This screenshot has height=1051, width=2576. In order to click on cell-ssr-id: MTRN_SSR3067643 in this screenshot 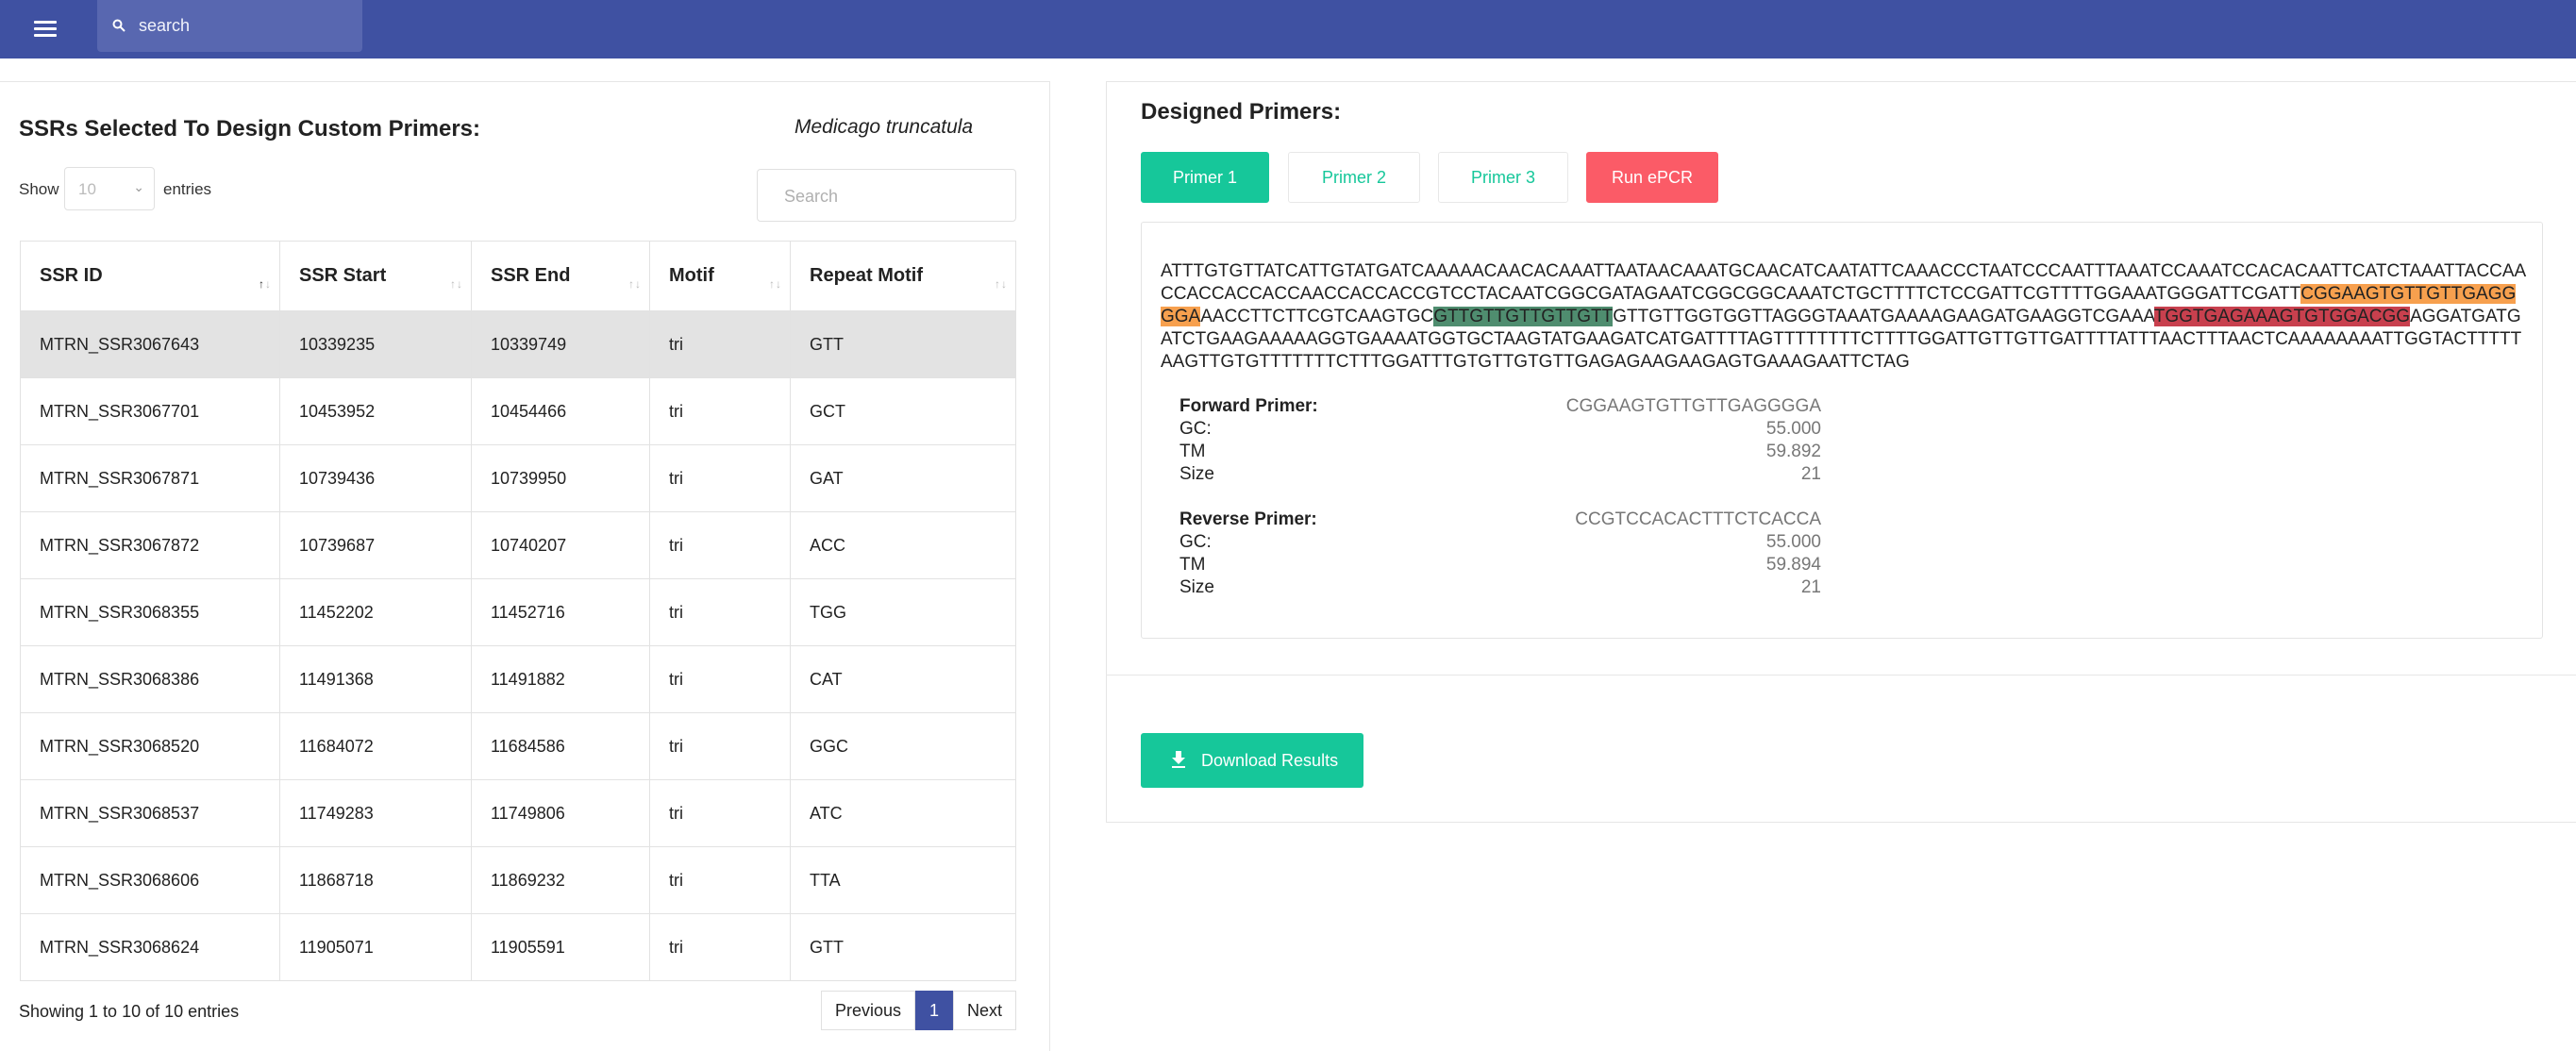, I will do `click(150, 344)`.